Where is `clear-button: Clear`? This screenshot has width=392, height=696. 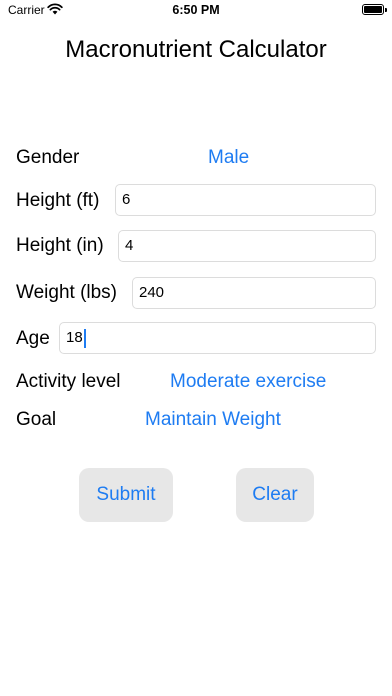 clear-button: Clear is located at coordinates (275, 495).